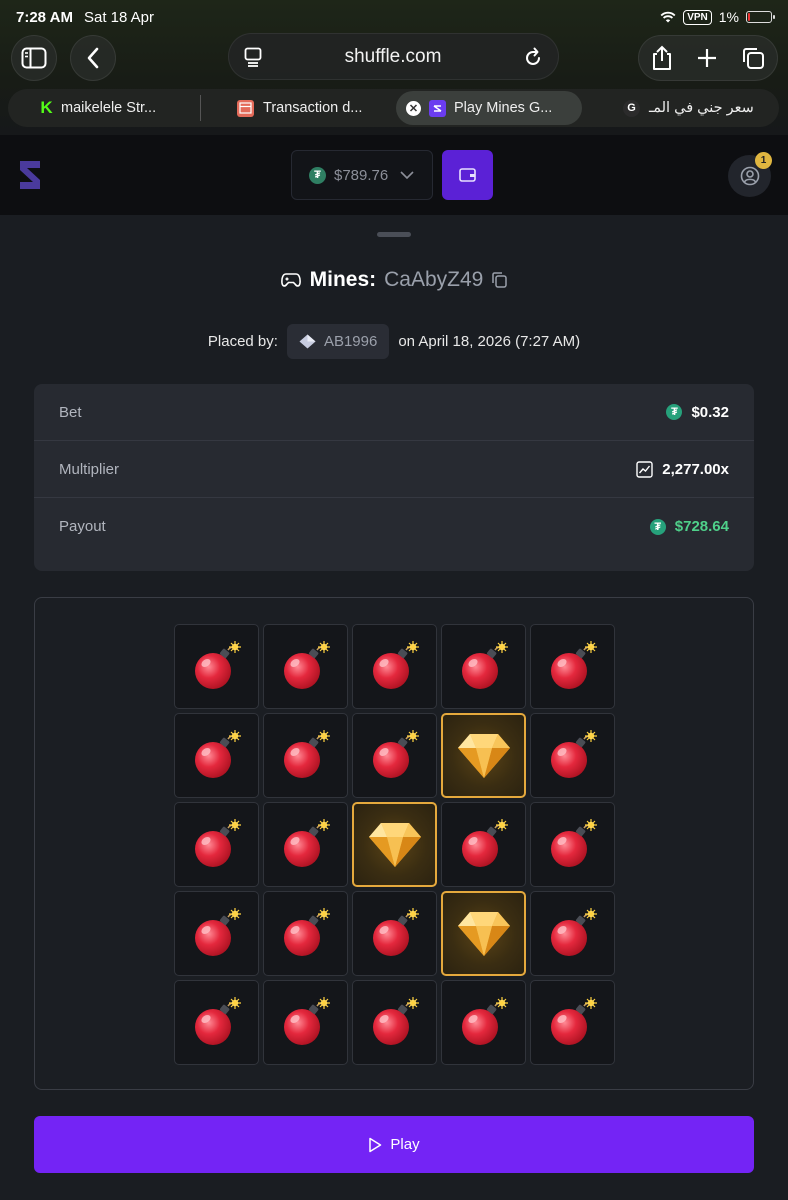 This screenshot has width=788, height=1200. What do you see at coordinates (763, 160) in the screenshot?
I see `notification-badge: 1` at bounding box center [763, 160].